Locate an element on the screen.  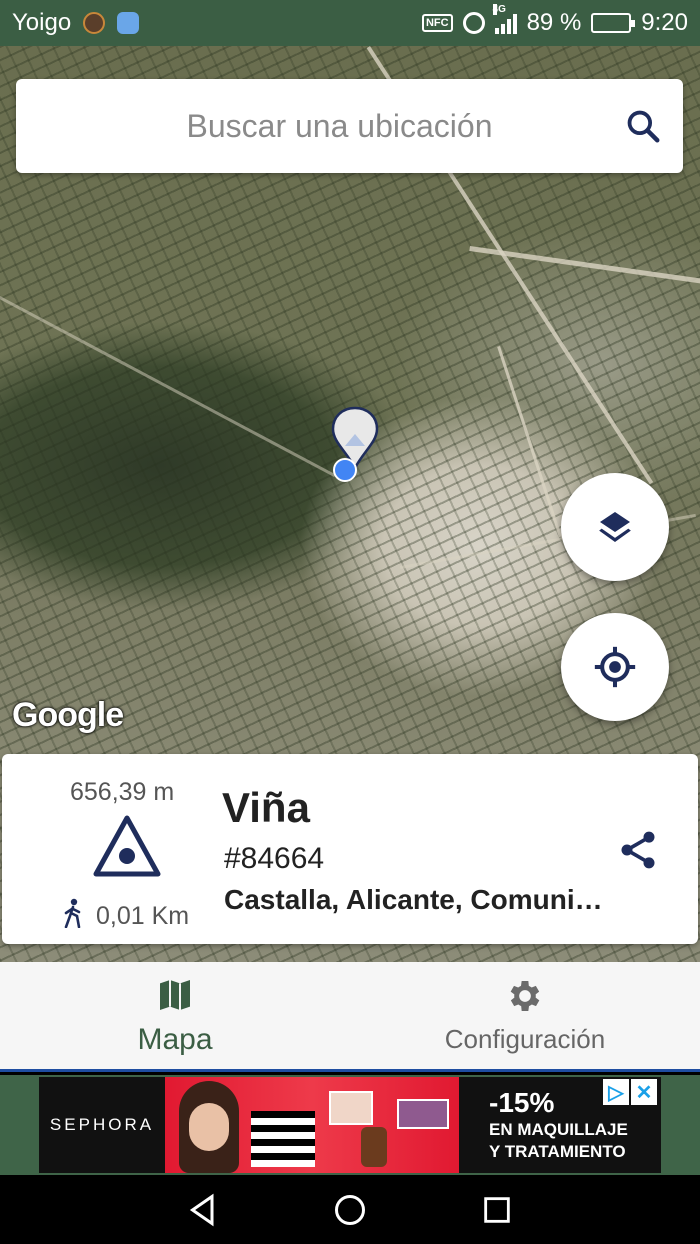
home-button is located at coordinates (350, 1210).